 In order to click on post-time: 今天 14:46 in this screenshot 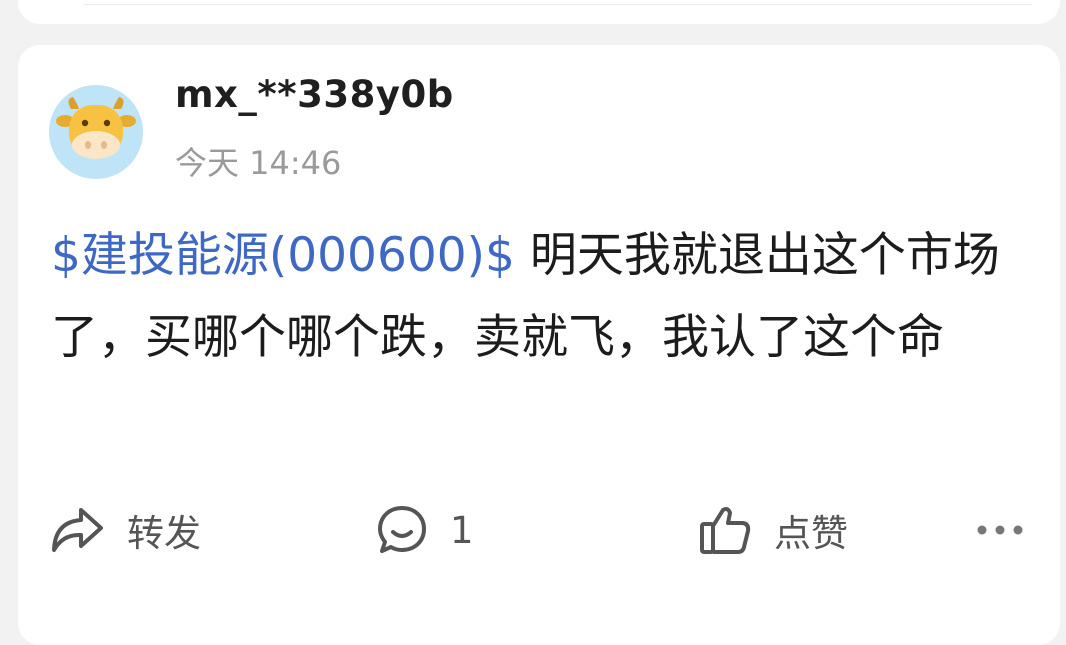, I will do `click(258, 163)`.